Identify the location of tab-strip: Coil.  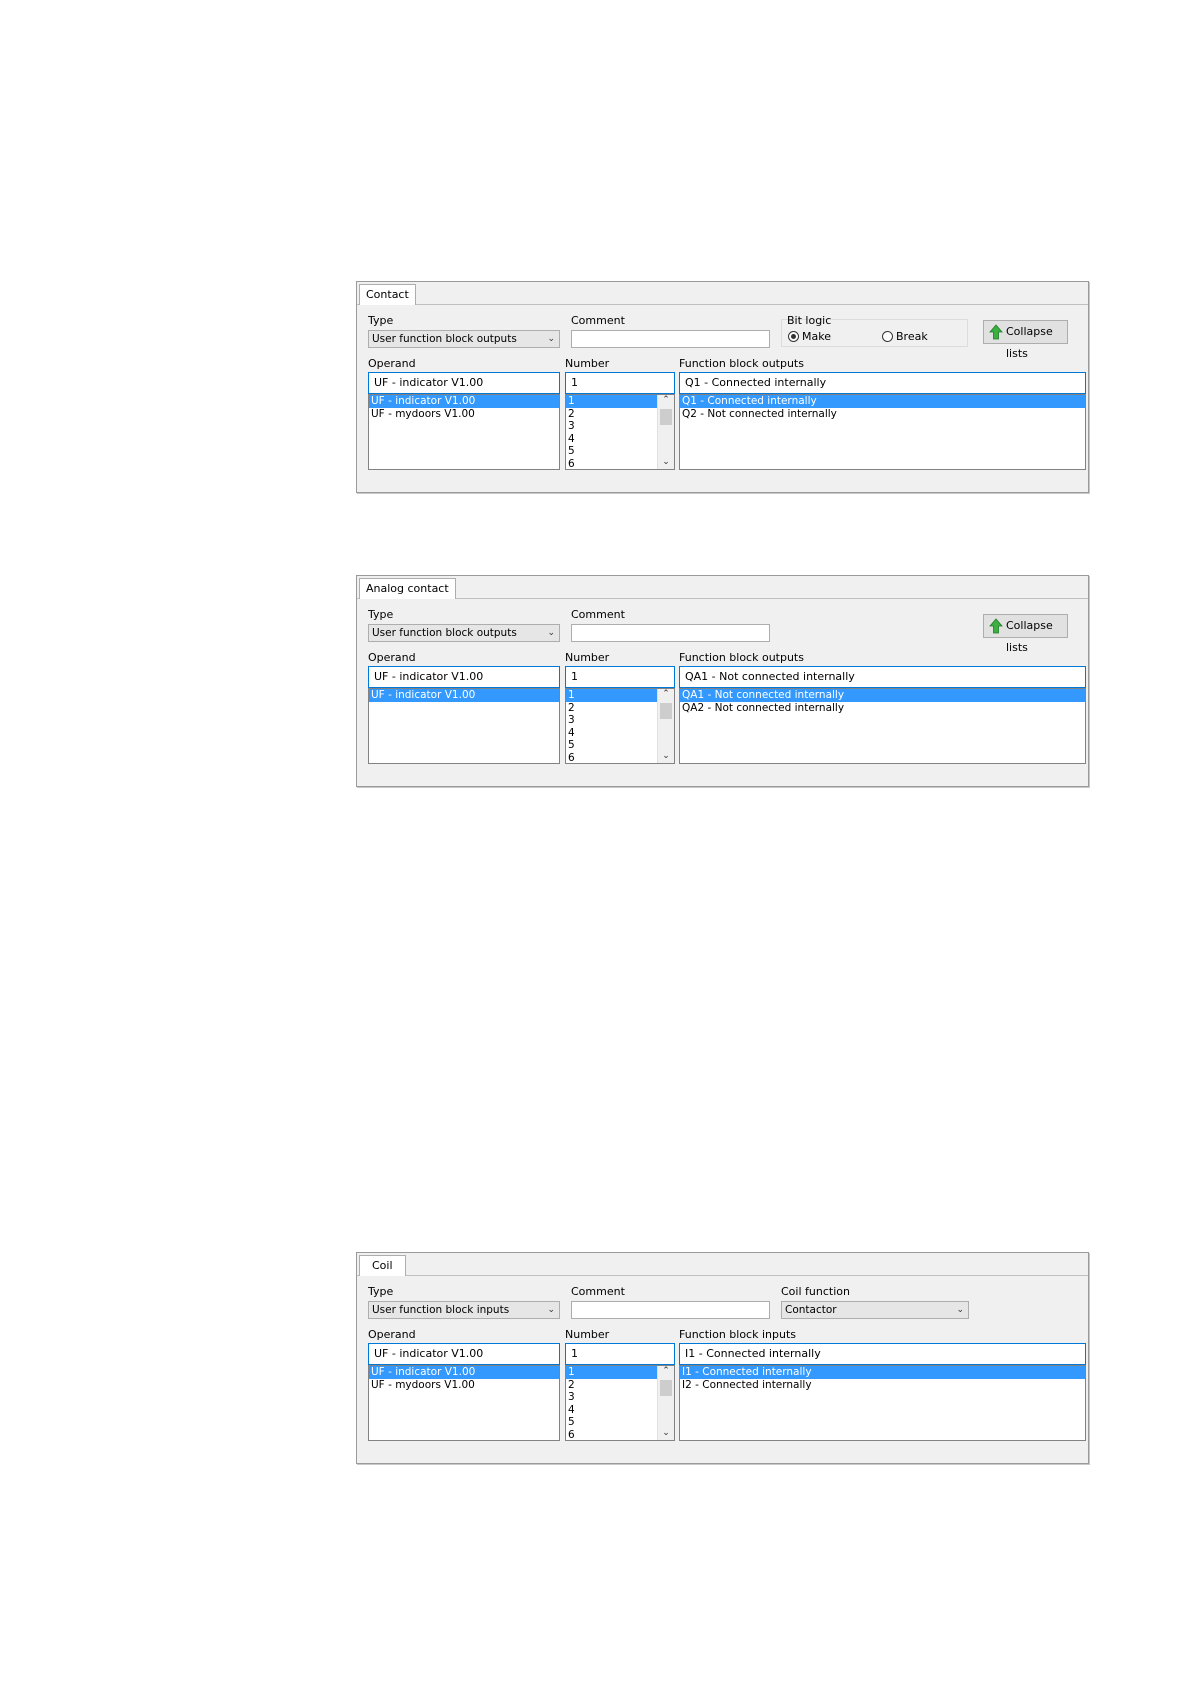
(722, 1264).